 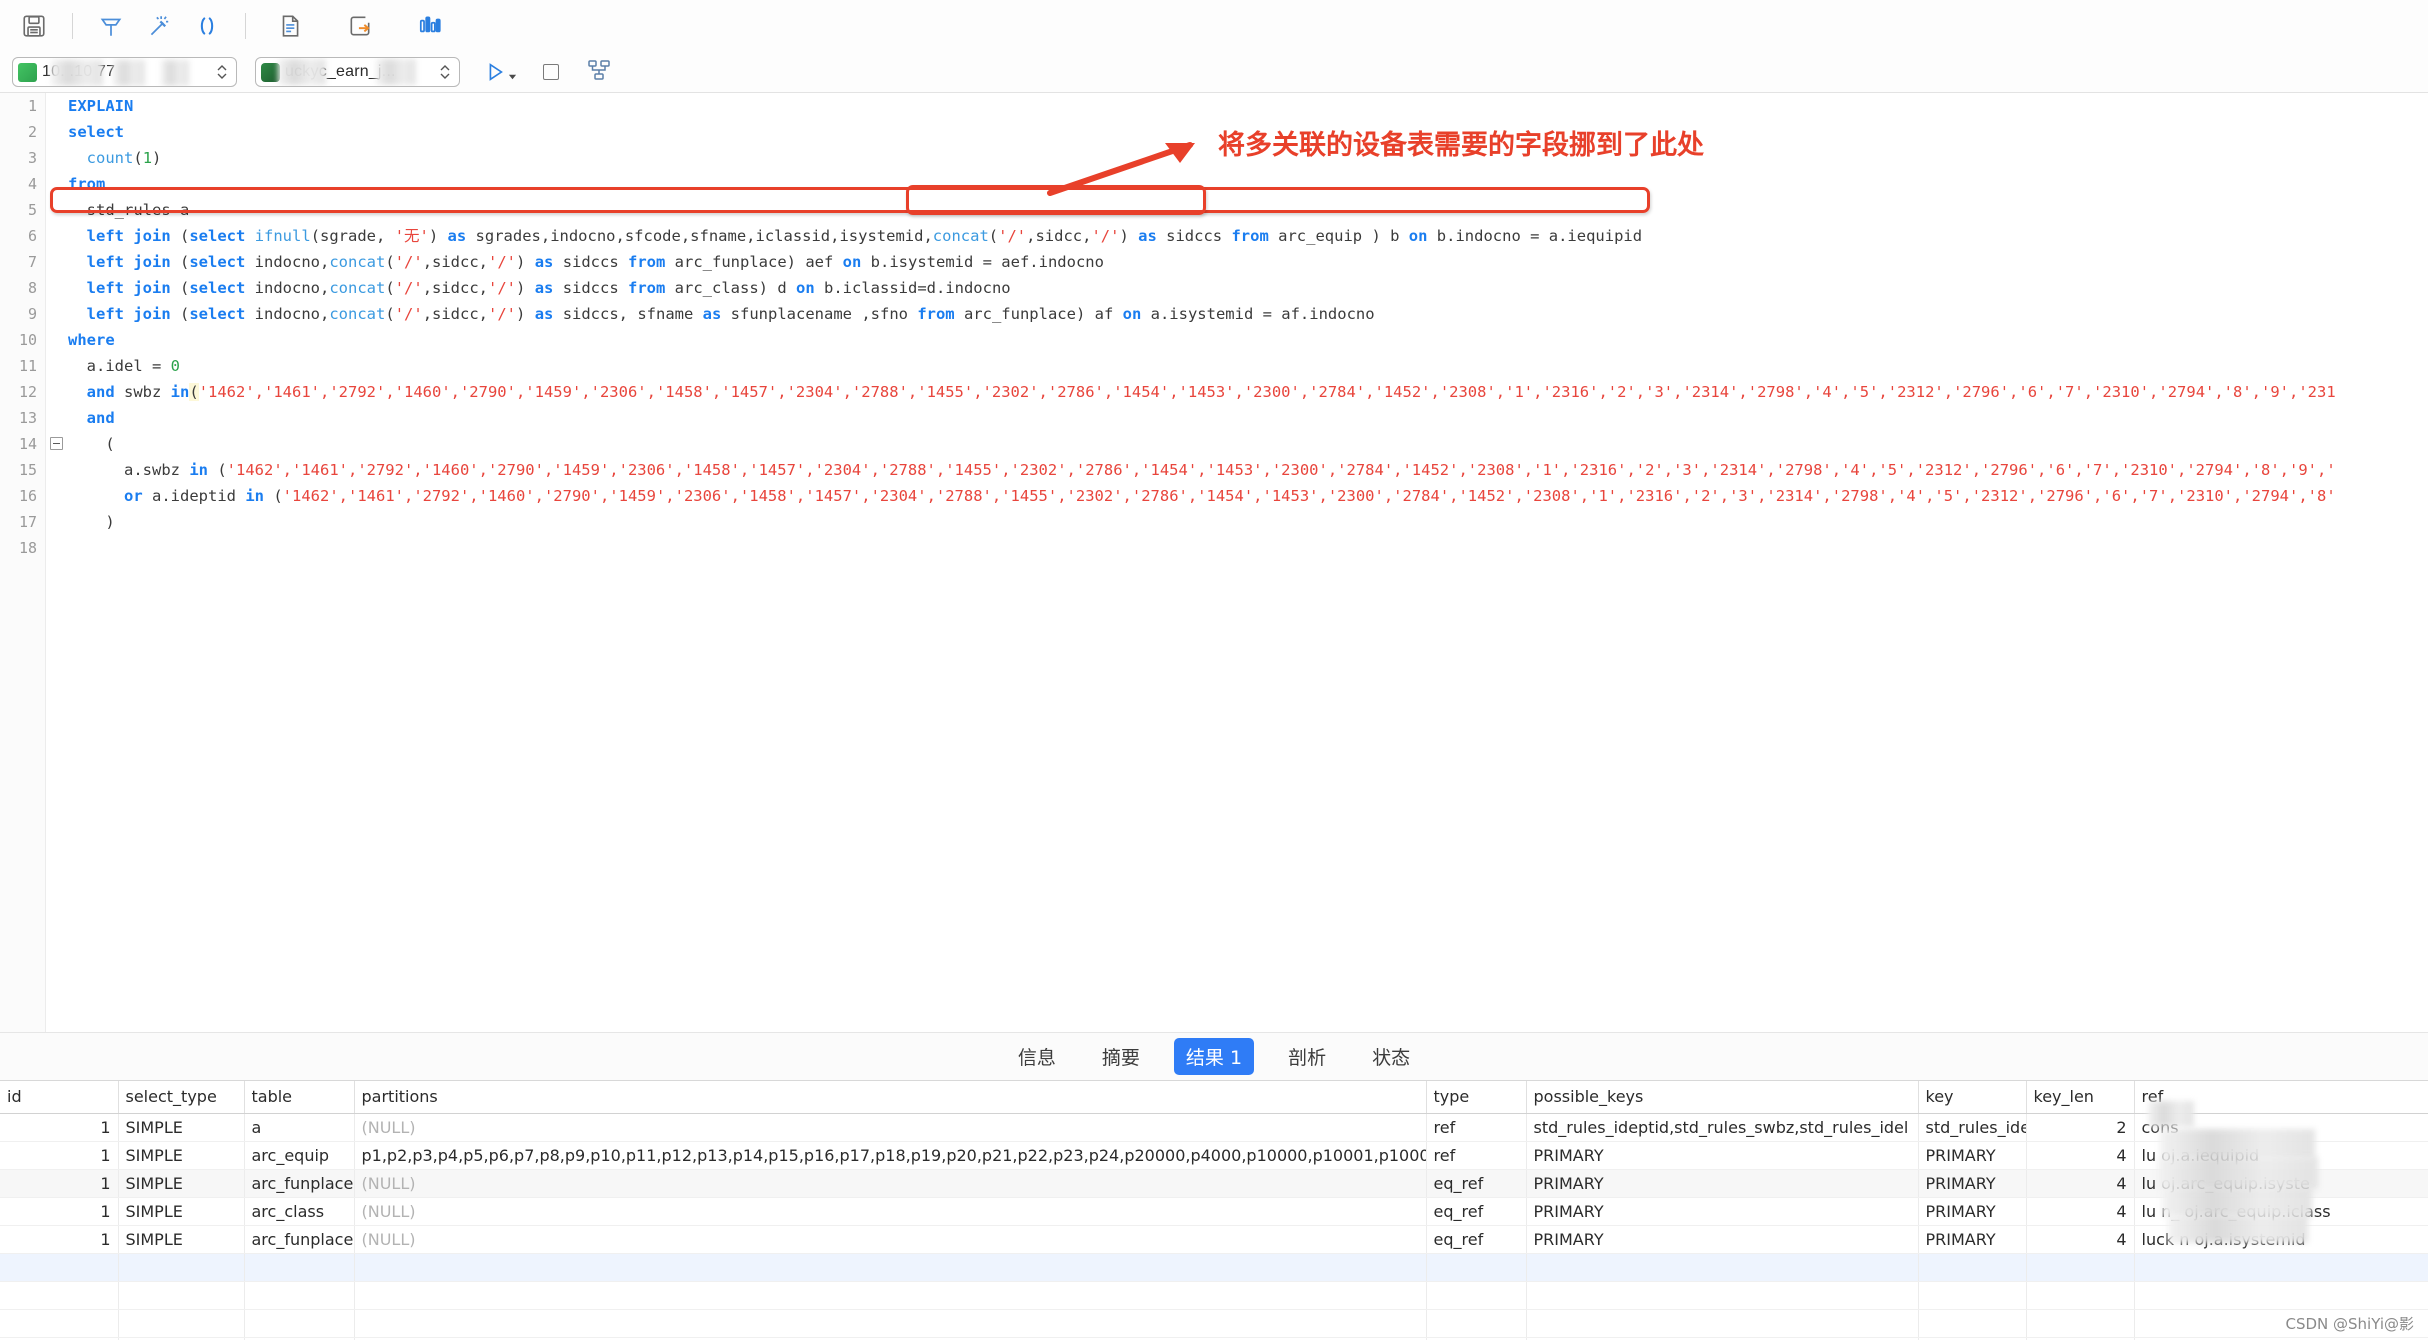 What do you see at coordinates (299, 1127) in the screenshot?
I see `cell-table: a` at bounding box center [299, 1127].